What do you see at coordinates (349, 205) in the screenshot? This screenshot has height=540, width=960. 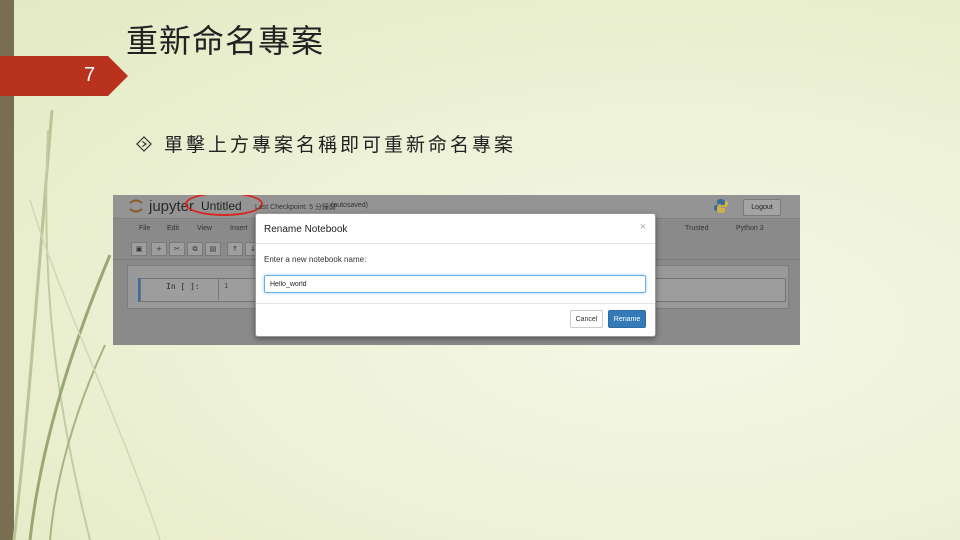 I see `autosave-status: (autosaved)` at bounding box center [349, 205].